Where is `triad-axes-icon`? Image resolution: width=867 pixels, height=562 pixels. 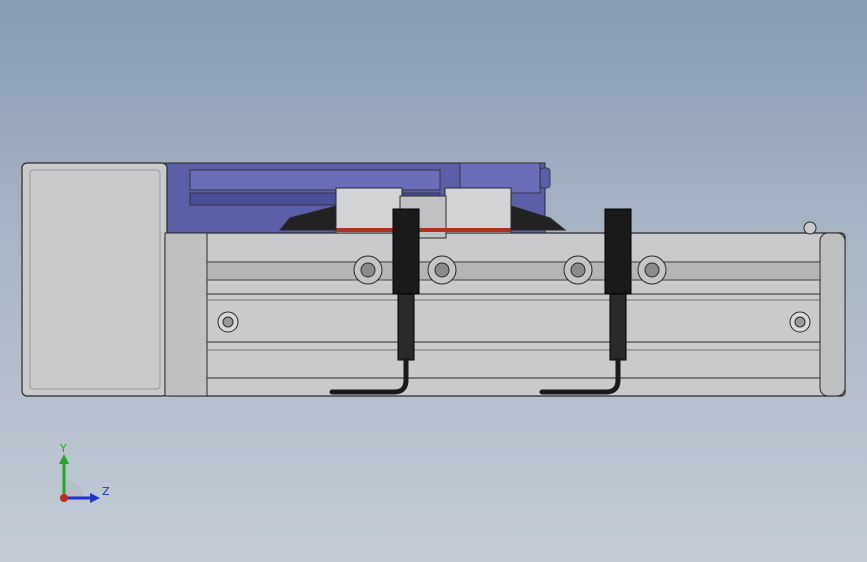
triad-axes-icon is located at coordinates (79, 478).